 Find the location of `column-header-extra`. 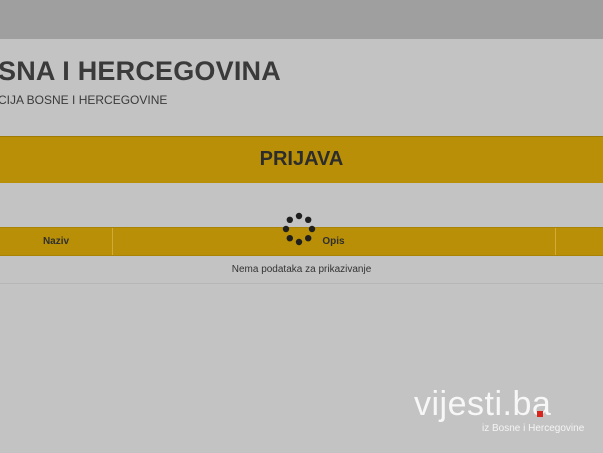

column-header-extra is located at coordinates (579, 241).